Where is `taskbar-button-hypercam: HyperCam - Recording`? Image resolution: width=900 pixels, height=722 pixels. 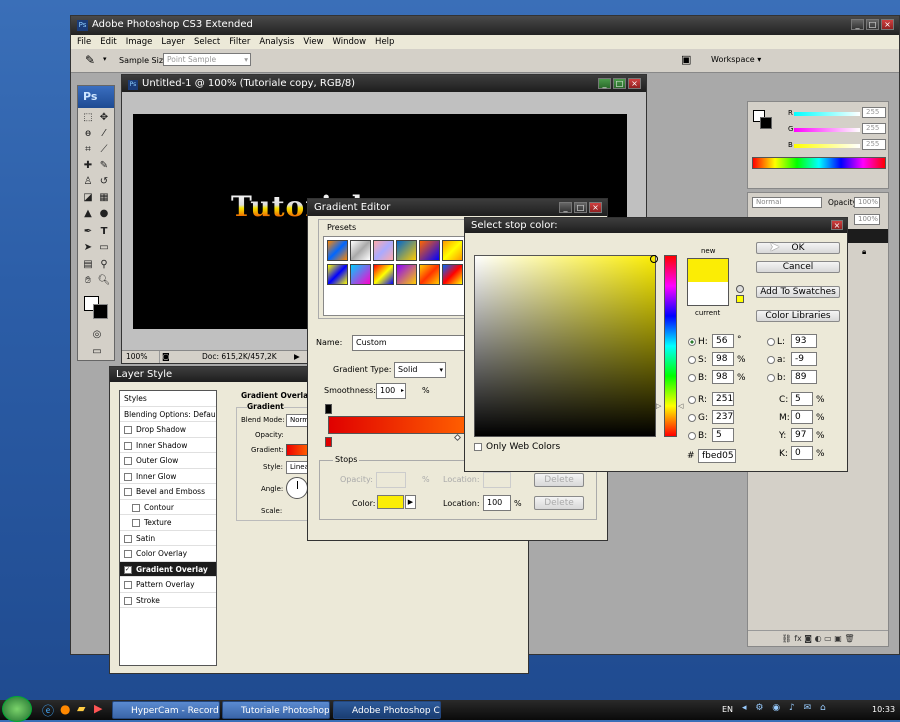
taskbar-button-hypercam: HyperCam - Recording is located at coordinates (166, 710).